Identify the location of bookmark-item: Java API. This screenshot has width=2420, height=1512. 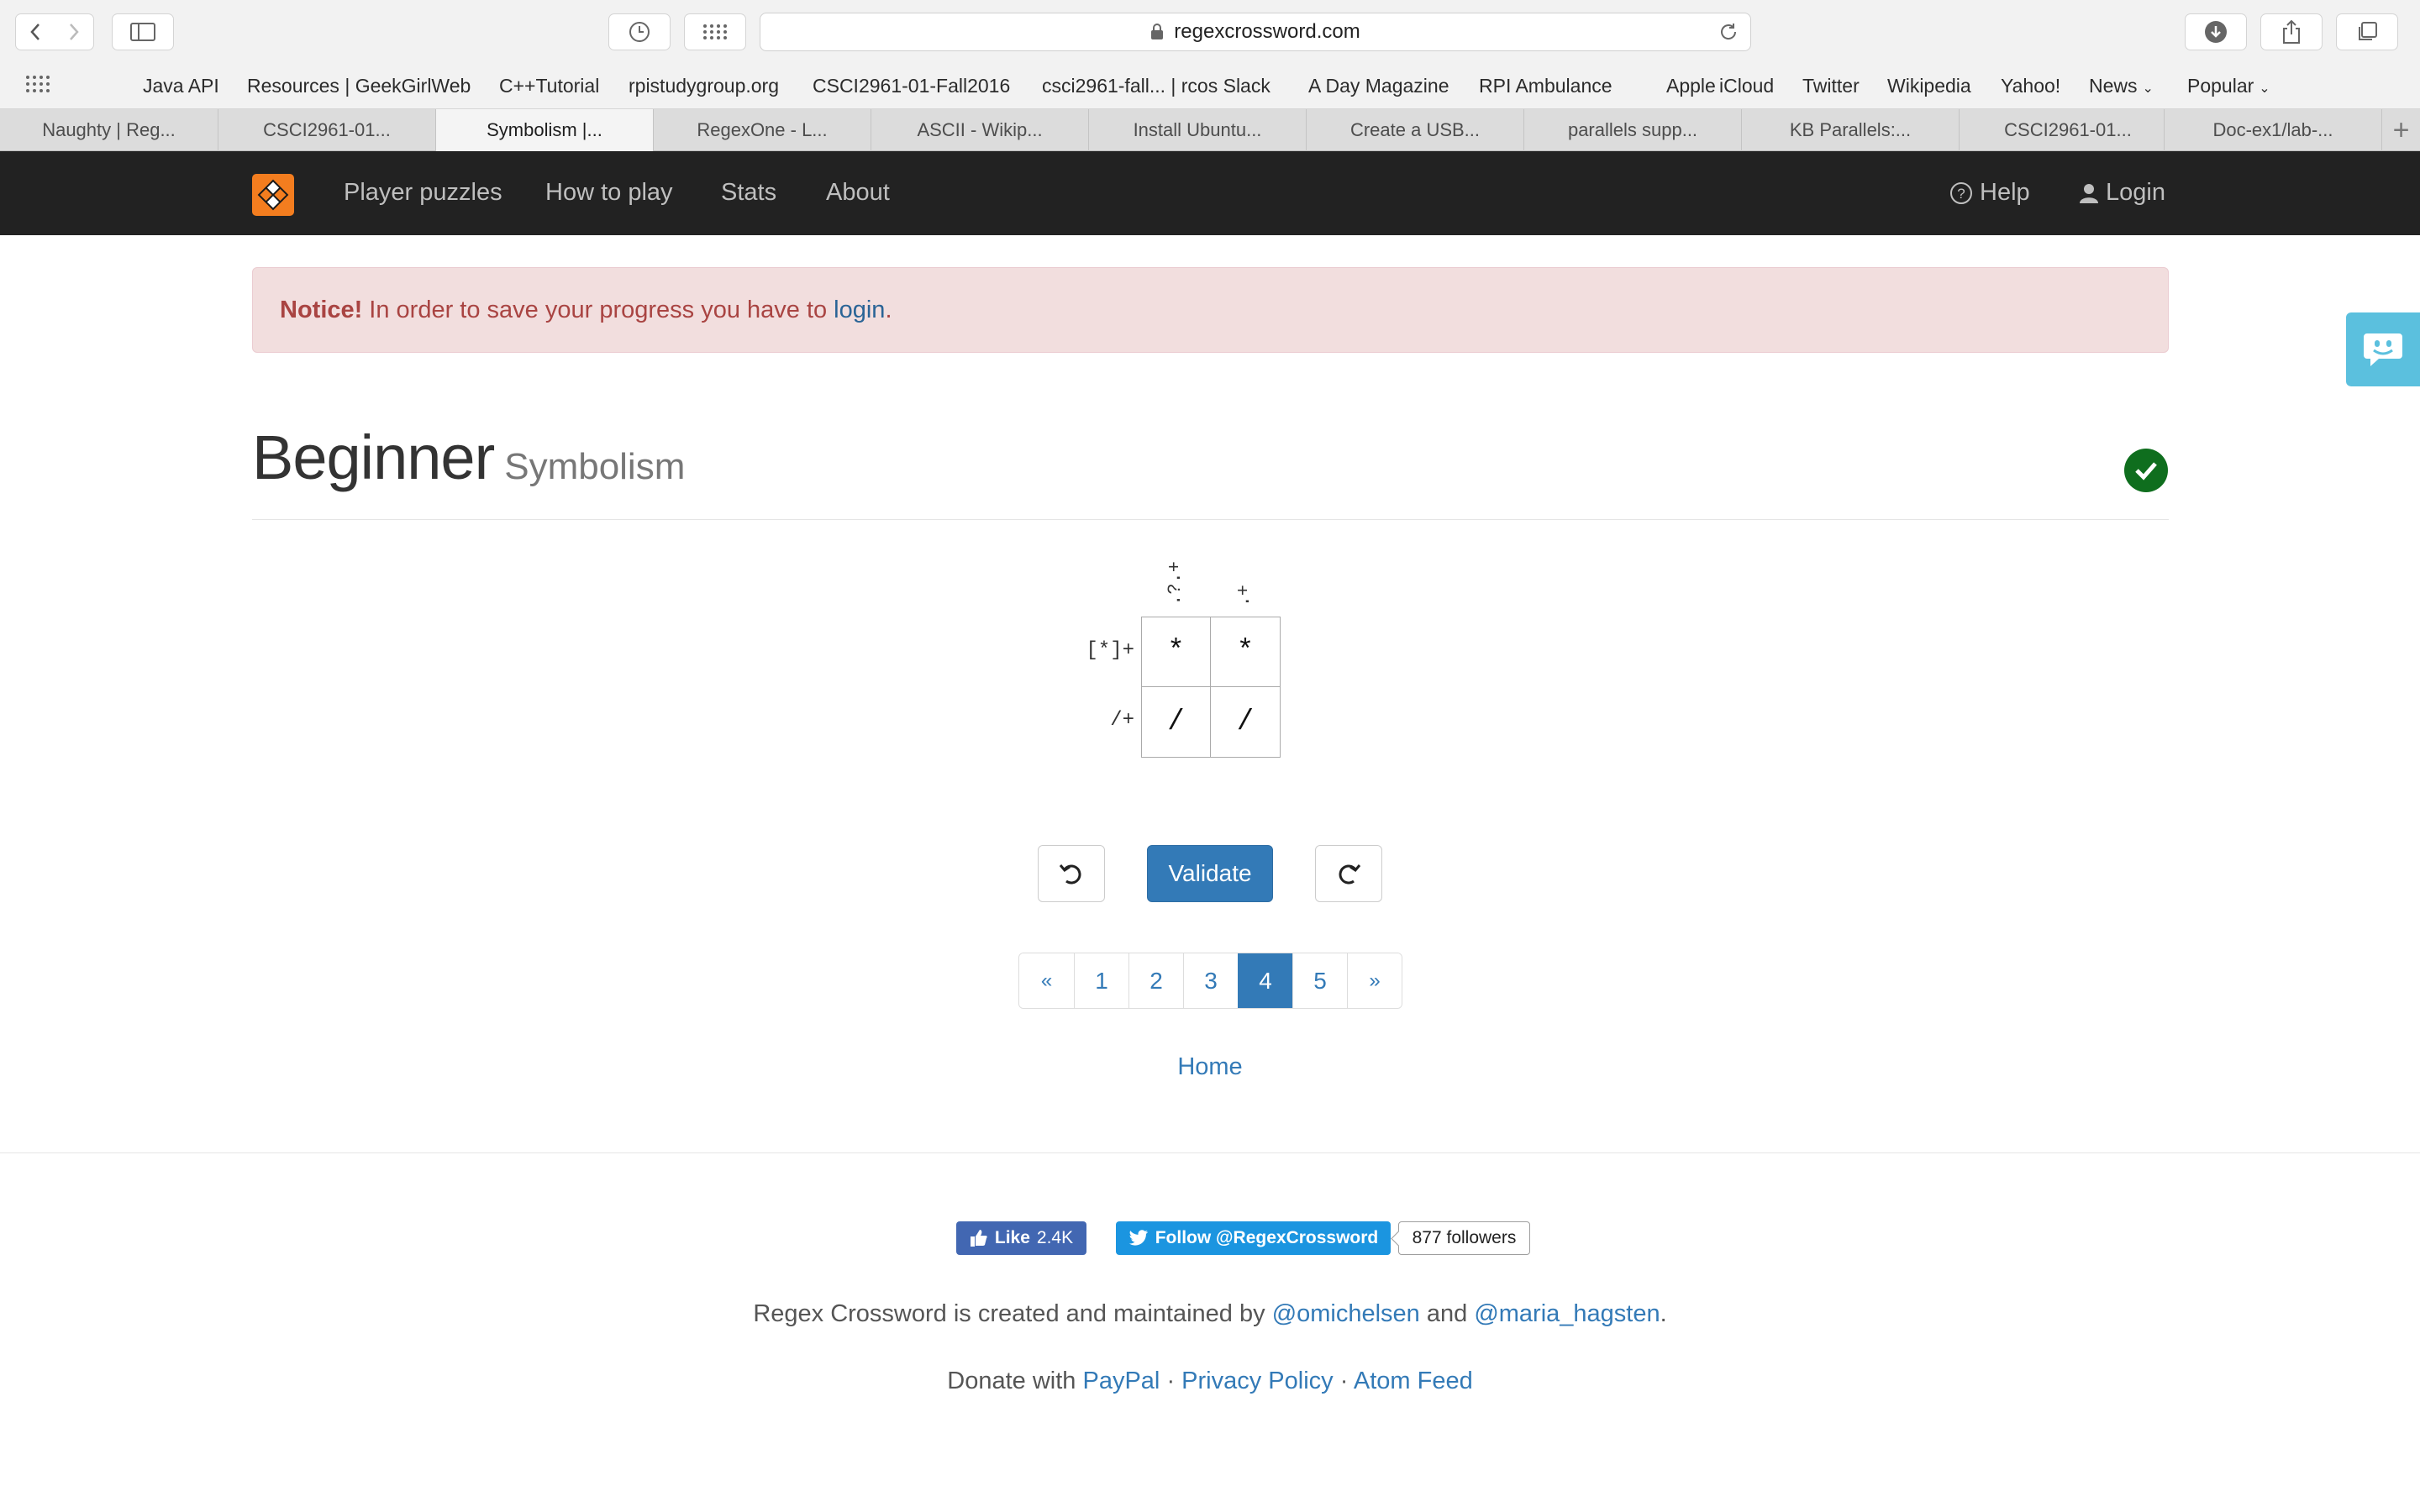
(181, 86).